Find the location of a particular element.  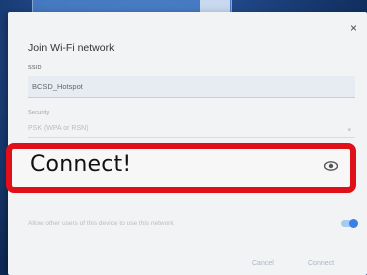

ssid-value: BCSD_Hotspot is located at coordinates (57, 86).